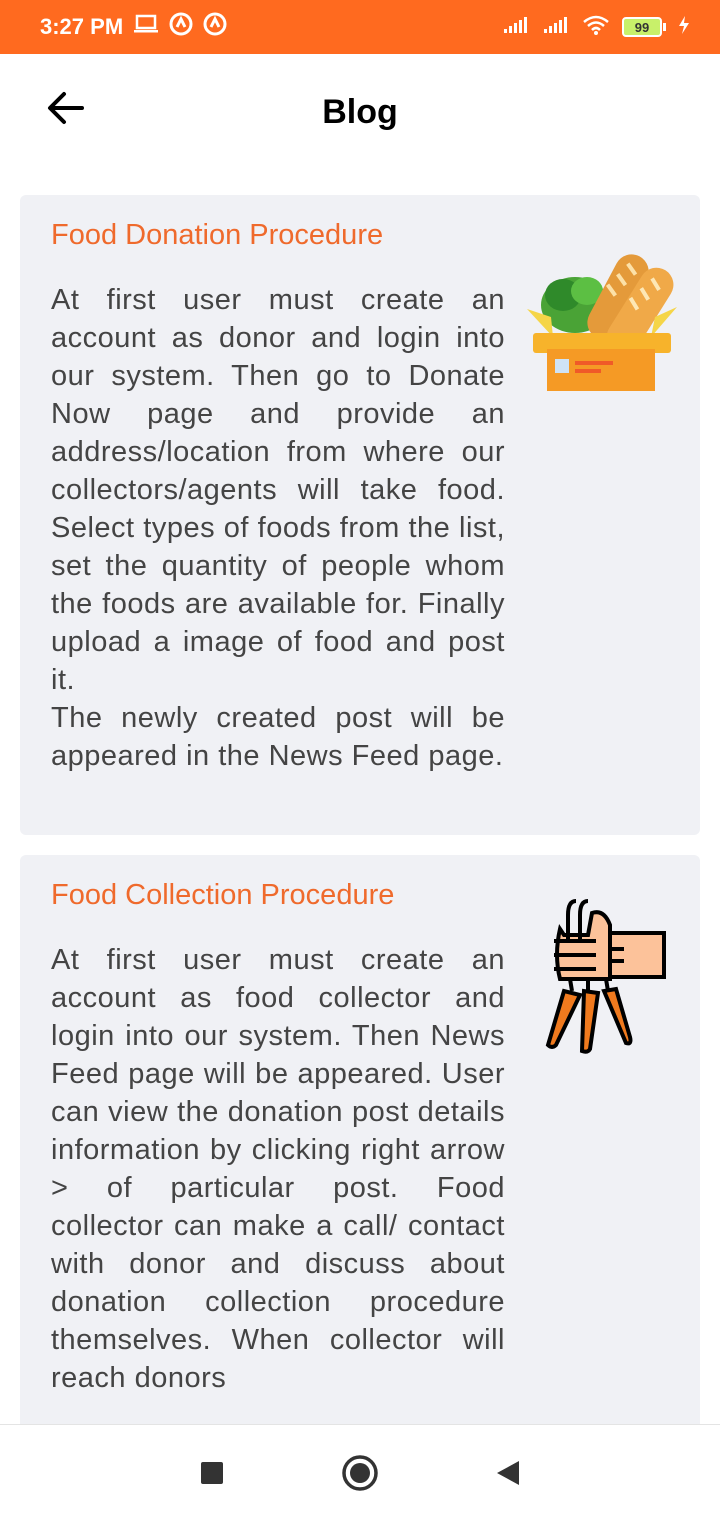  Describe the element at coordinates (223, 895) in the screenshot. I see `card-title: Food Collection Procedure` at that location.